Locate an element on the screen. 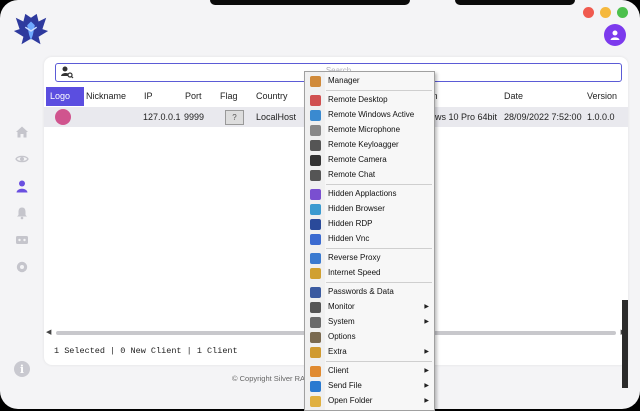 The image size is (640, 411). eye-icon is located at coordinates (22, 159).